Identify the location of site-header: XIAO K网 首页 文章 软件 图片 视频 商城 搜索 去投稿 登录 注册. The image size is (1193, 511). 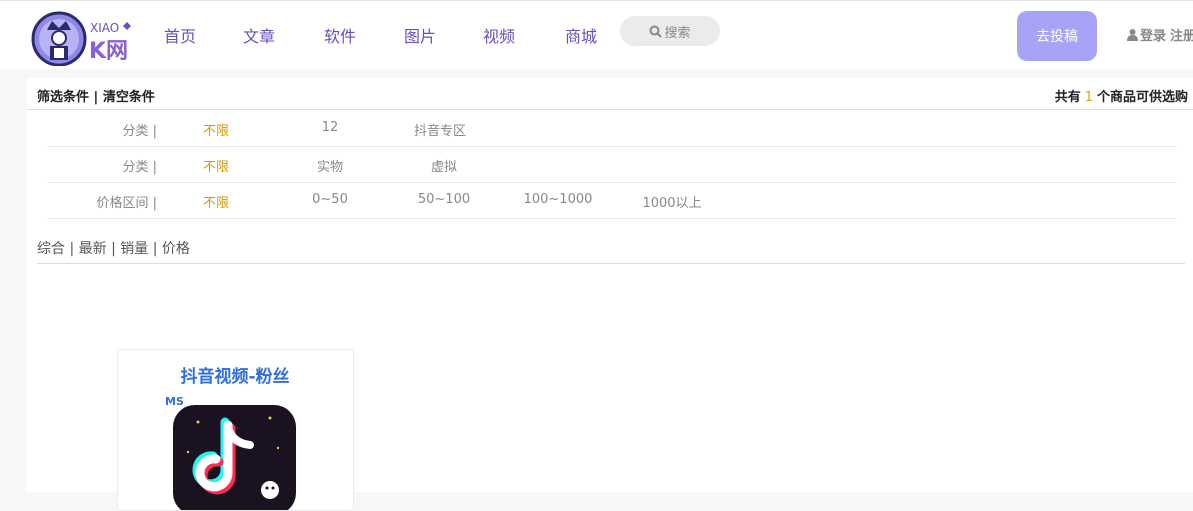
(596, 35).